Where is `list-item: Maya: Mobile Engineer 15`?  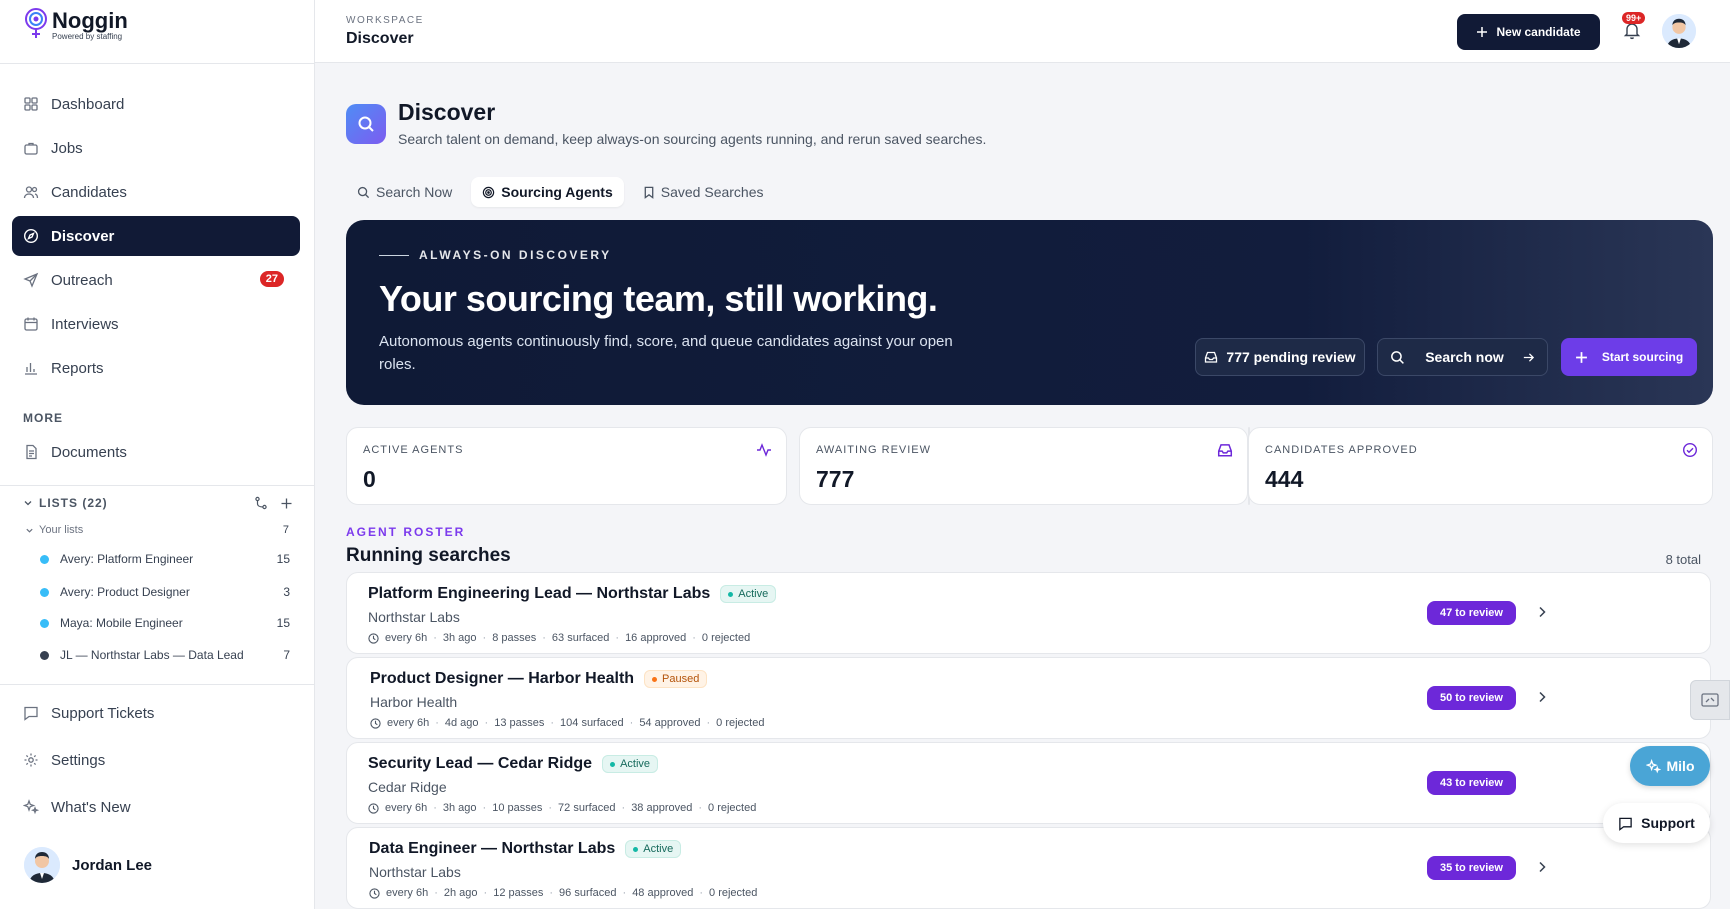 list-item: Maya: Mobile Engineer 15 is located at coordinates (165, 623).